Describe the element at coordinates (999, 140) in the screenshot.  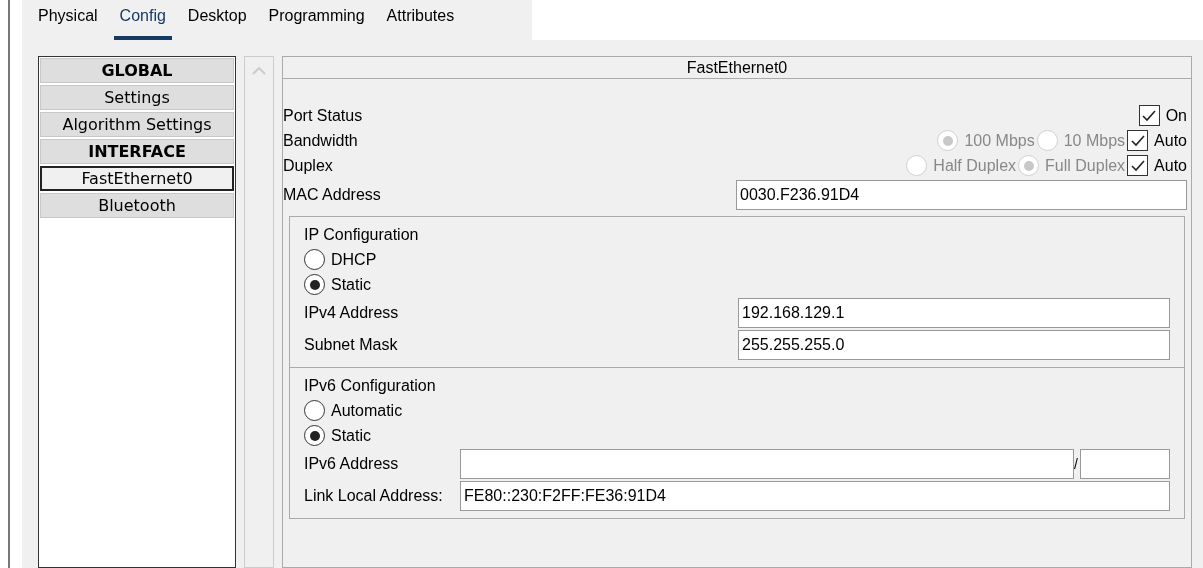
I see `radio-label: 100 Mbps` at that location.